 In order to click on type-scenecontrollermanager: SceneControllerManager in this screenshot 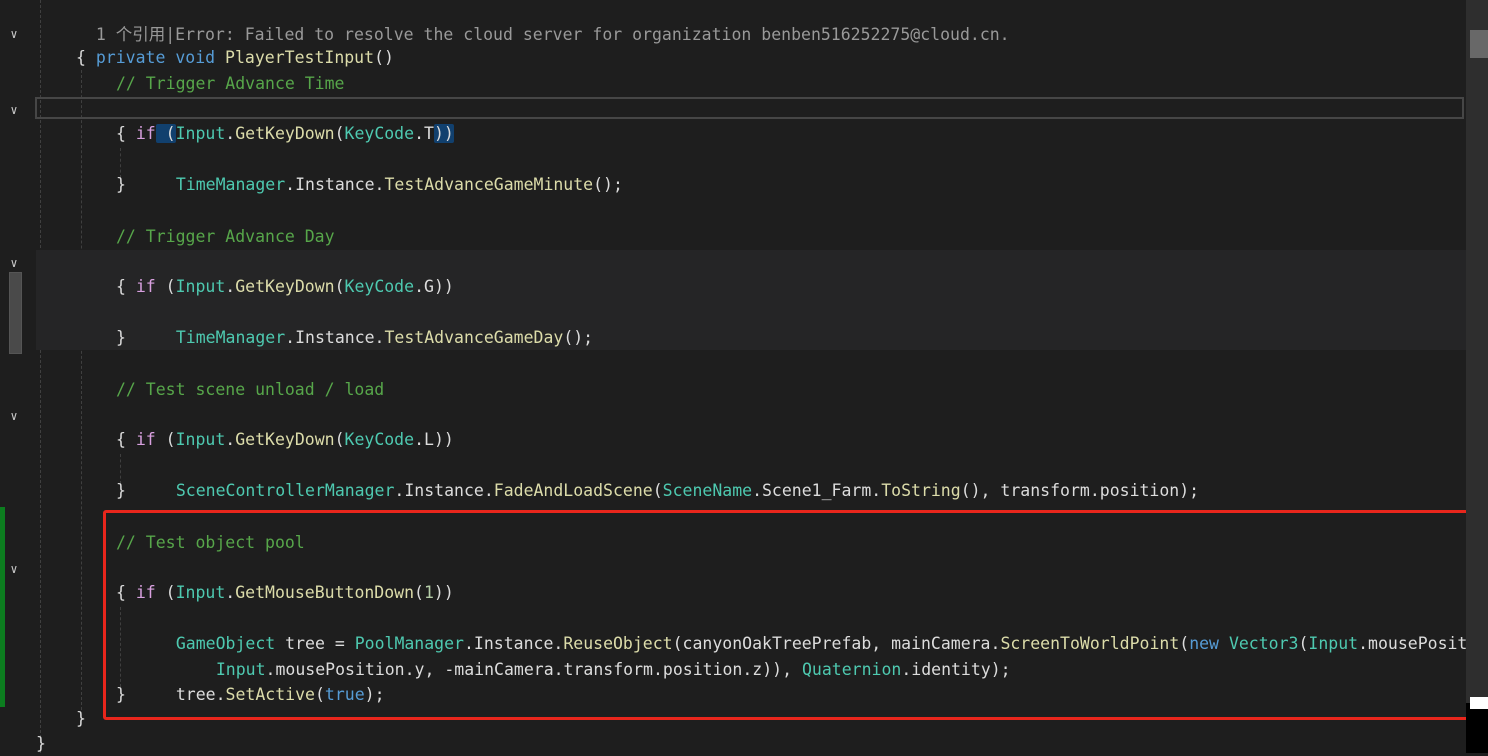, I will do `click(285, 490)`.